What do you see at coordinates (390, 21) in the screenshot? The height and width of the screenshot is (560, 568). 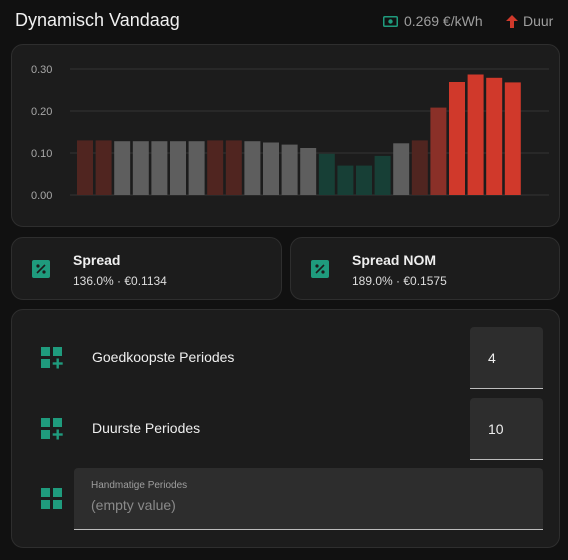 I see `cash-icon` at bounding box center [390, 21].